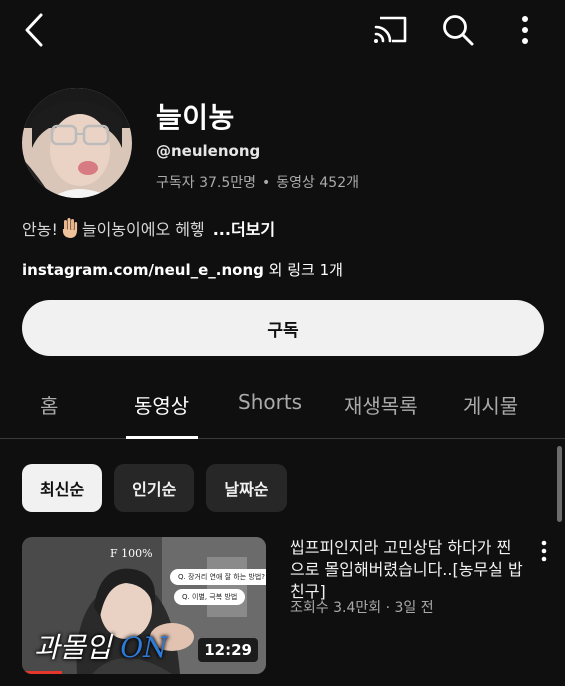 This screenshot has height=686, width=565. I want to click on watch-progress-bar, so click(42, 672).